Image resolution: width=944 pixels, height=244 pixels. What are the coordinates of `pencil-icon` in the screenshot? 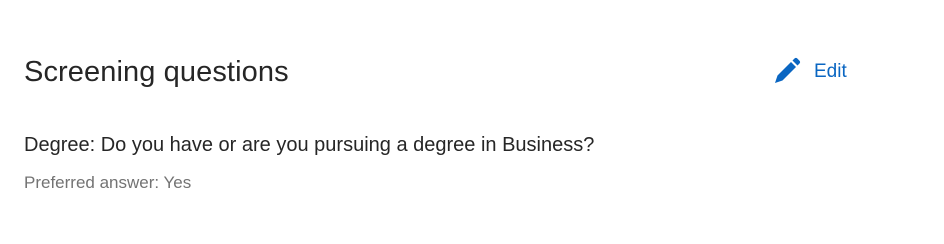 It's located at (786, 72).